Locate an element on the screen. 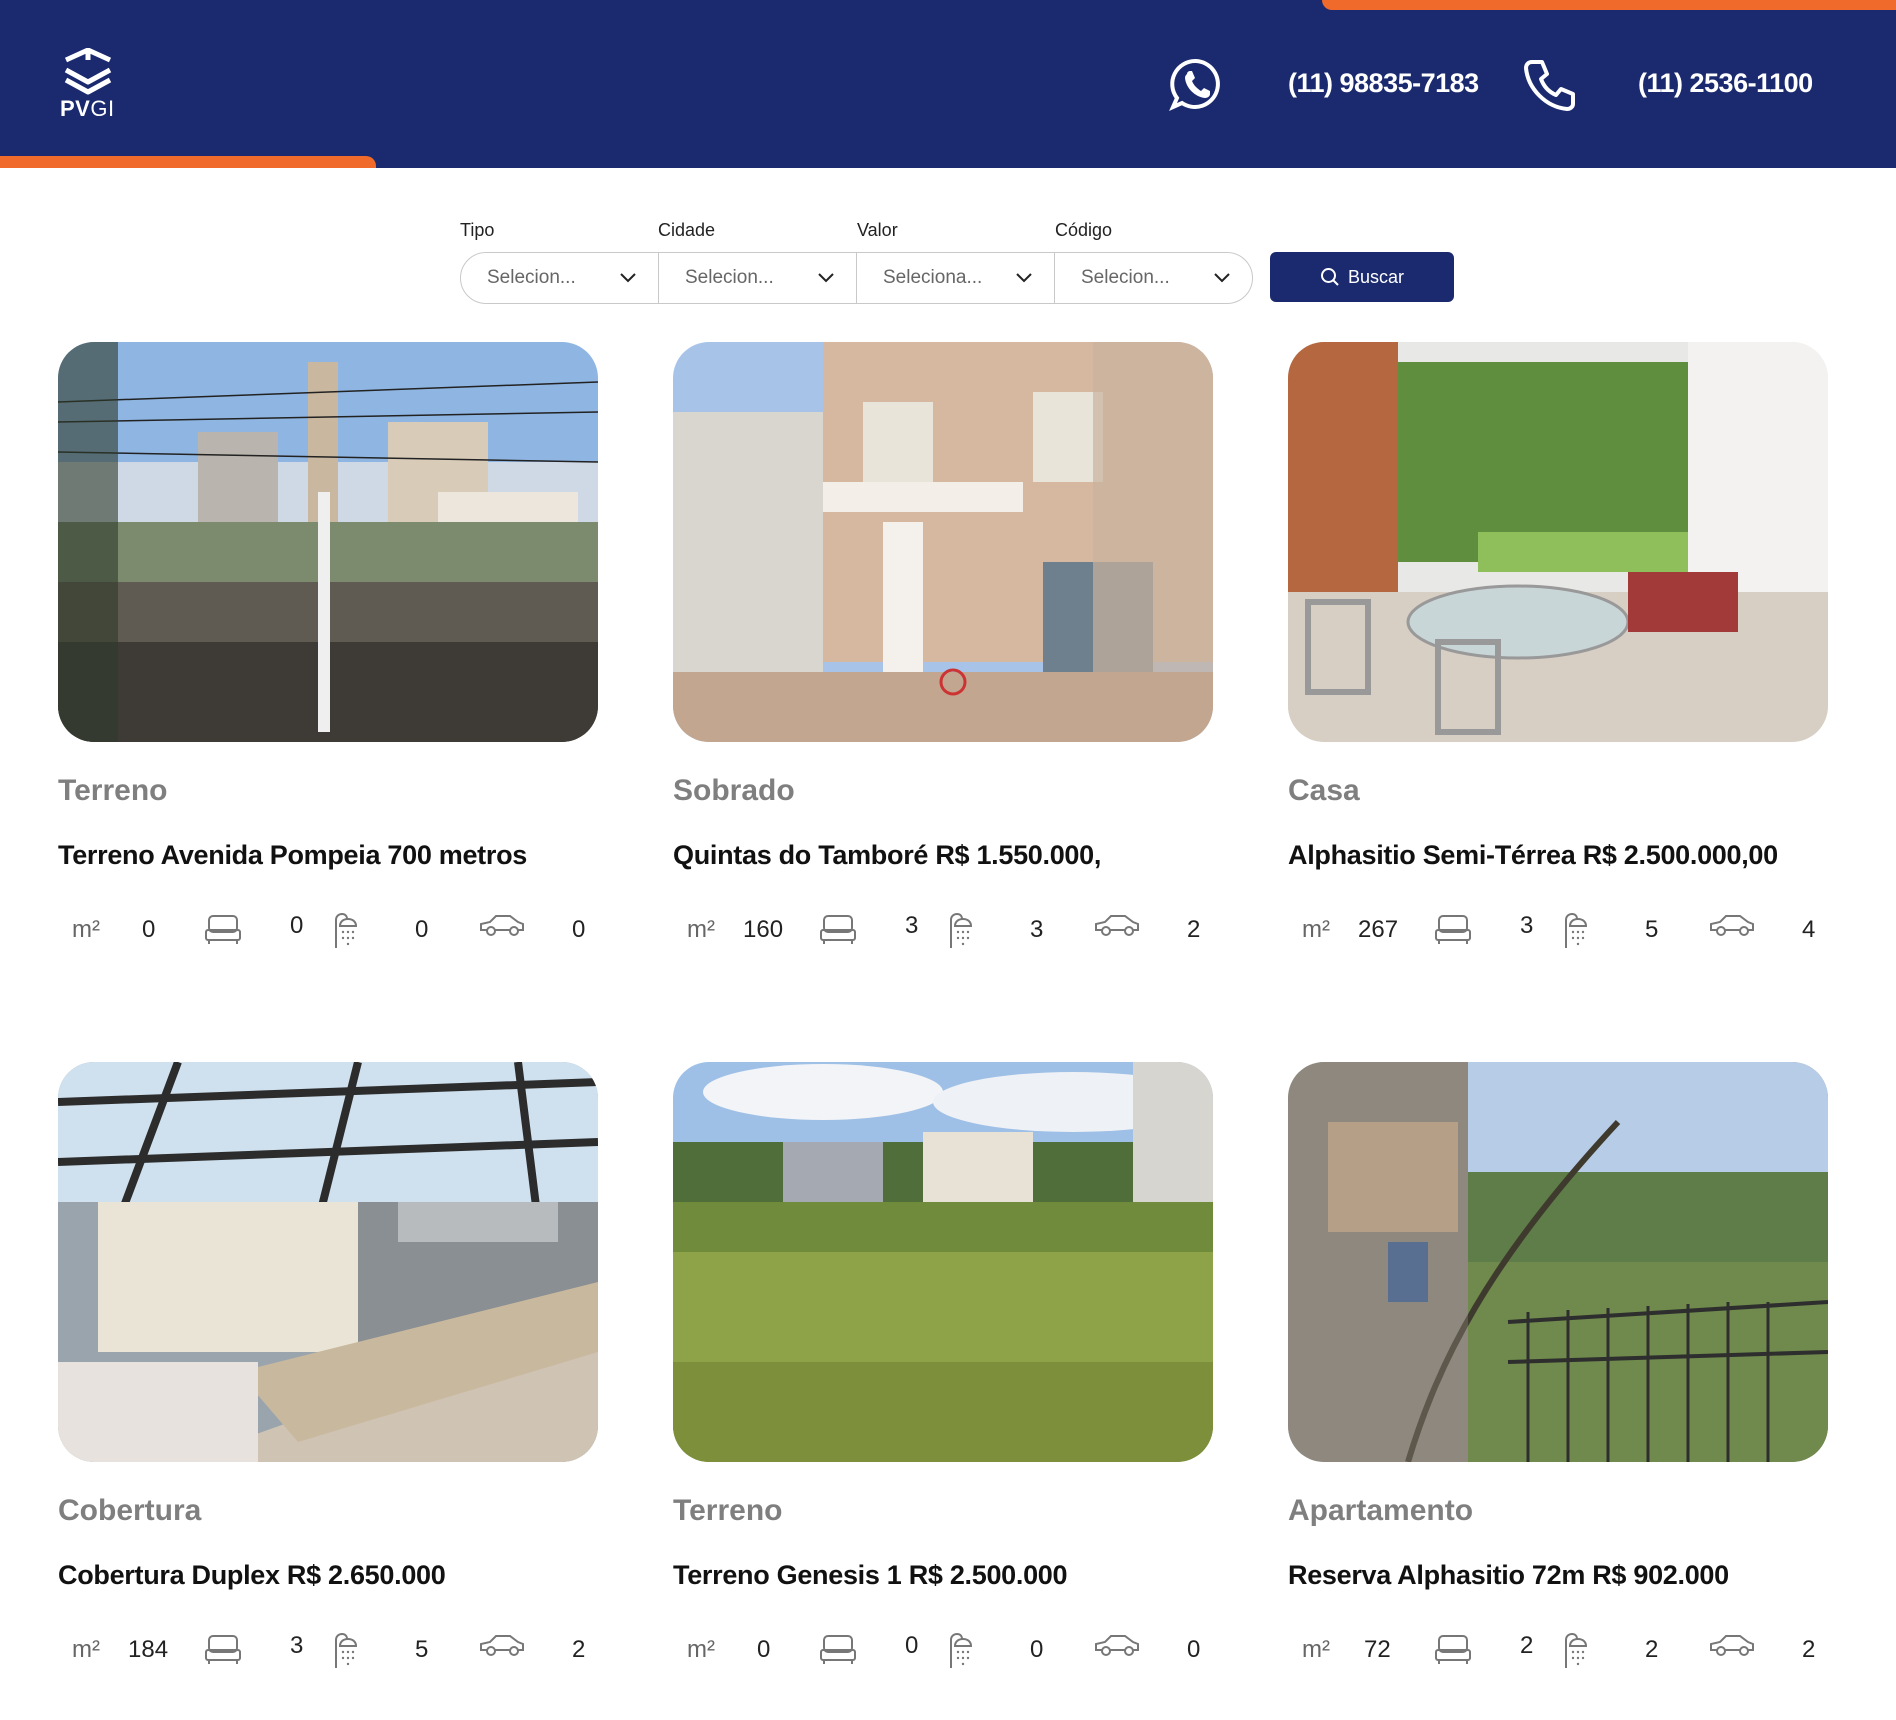 This screenshot has height=1720, width=1896. bathrooms-value: 2 is located at coordinates (1652, 1649).